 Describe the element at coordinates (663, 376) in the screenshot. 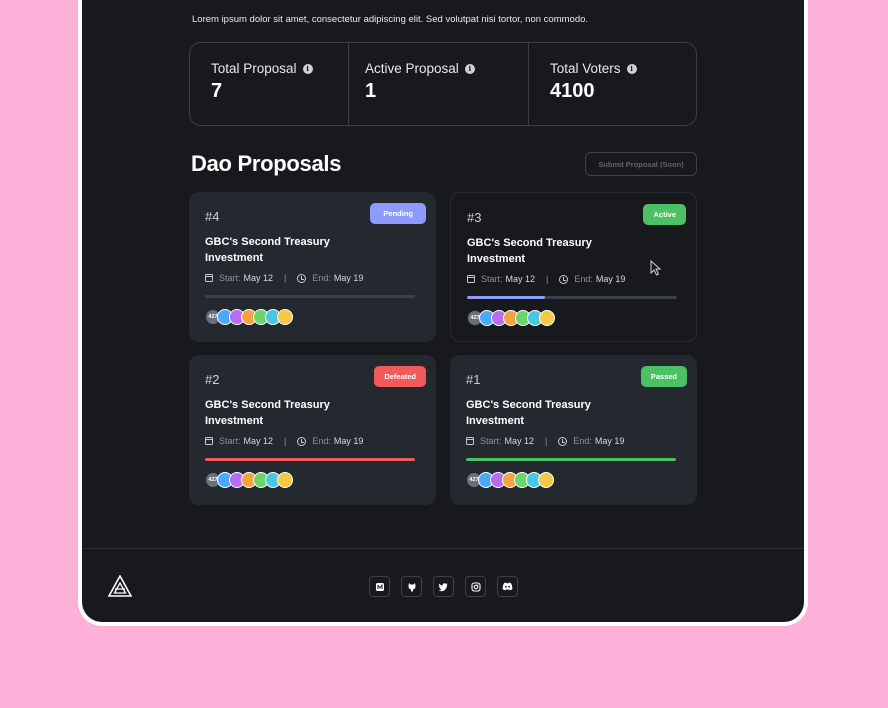

I see `status-badge: Passed` at that location.